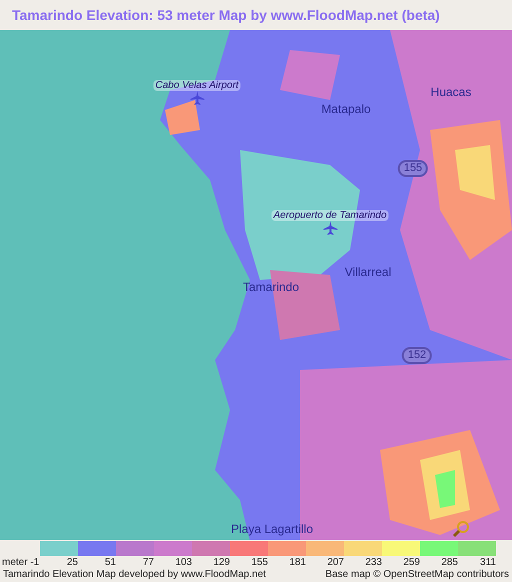 The height and width of the screenshot is (582, 512). Describe the element at coordinates (417, 575) in the screenshot. I see `attribution-text: Base map © OpenStreetMap contributors` at that location.